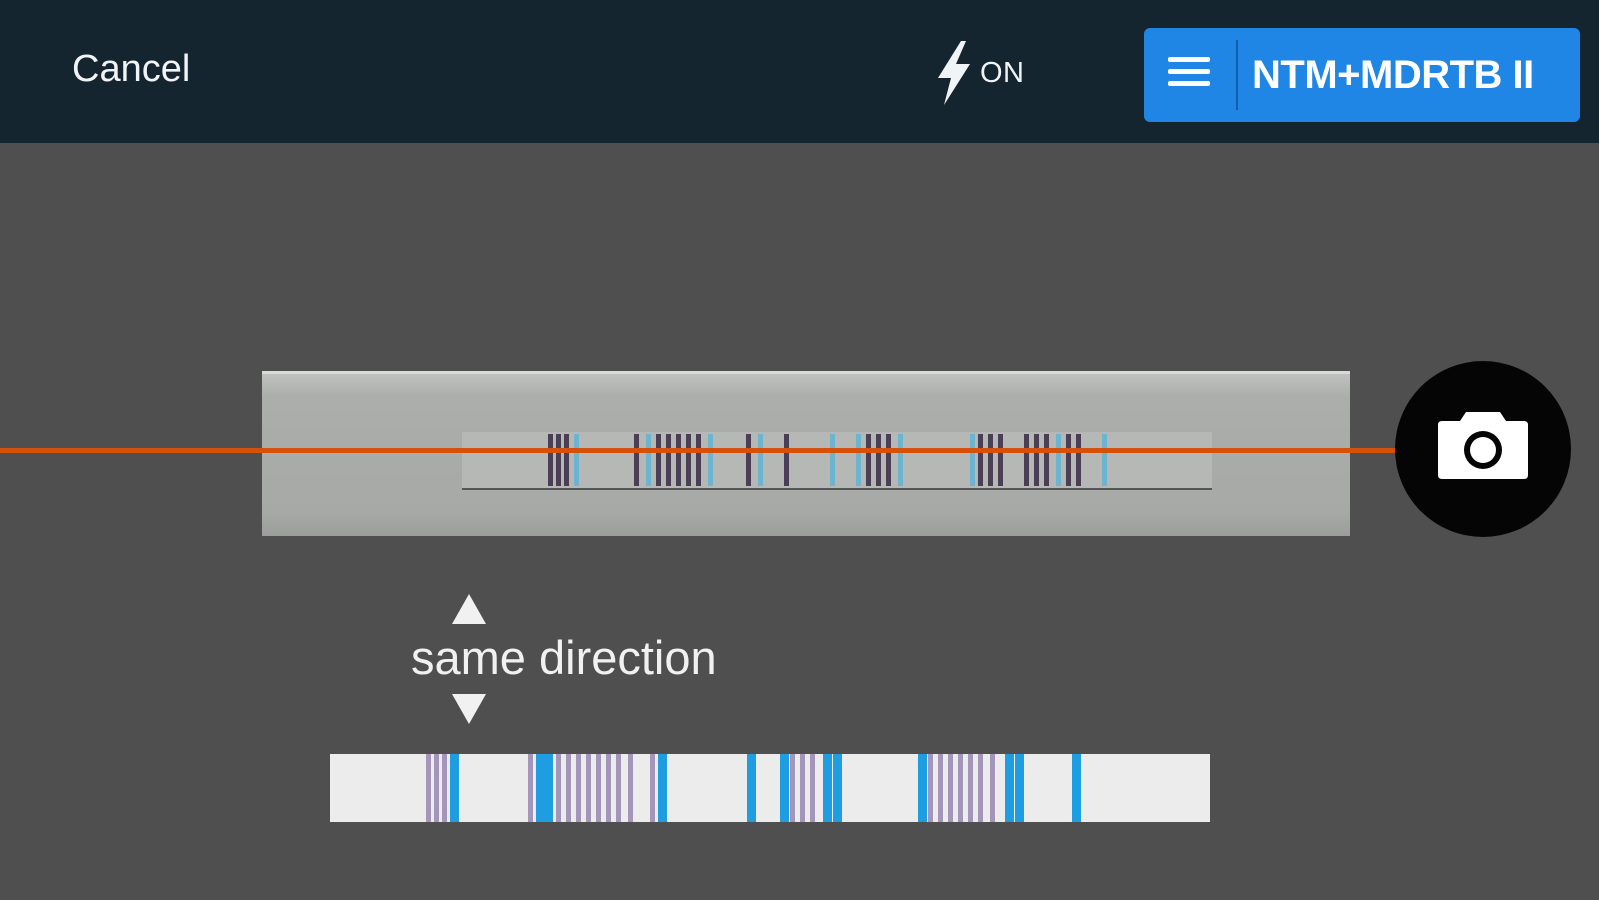 This screenshot has height=900, width=1599. I want to click on flash-toggle: ON, so click(979, 73).